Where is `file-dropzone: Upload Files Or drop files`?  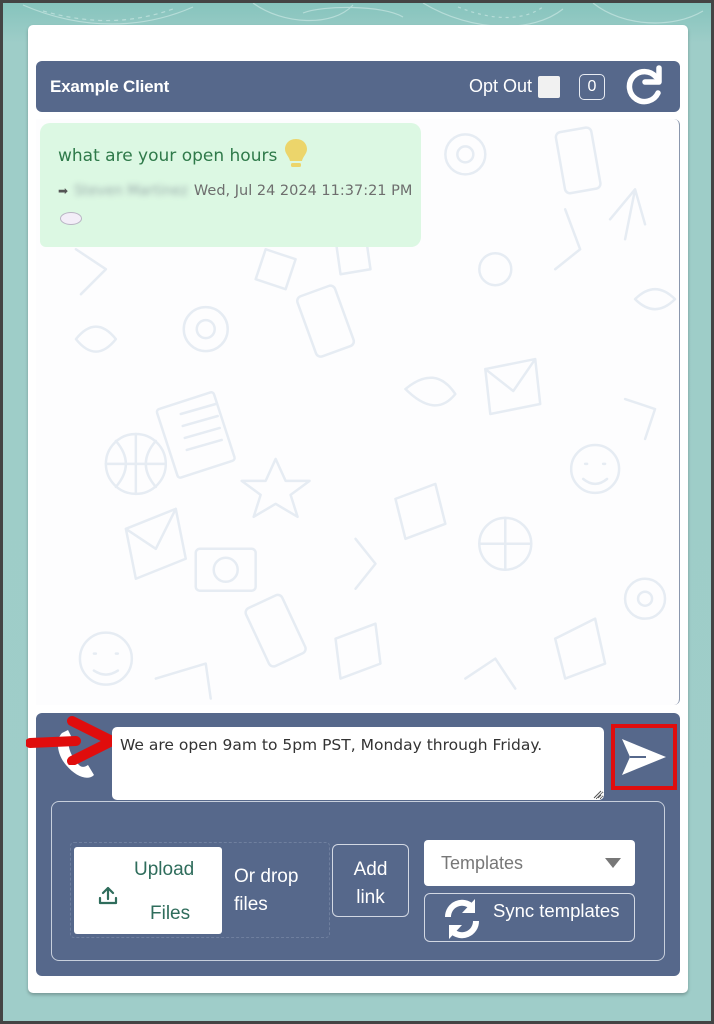 file-dropzone: Upload Files Or drop files is located at coordinates (200, 890).